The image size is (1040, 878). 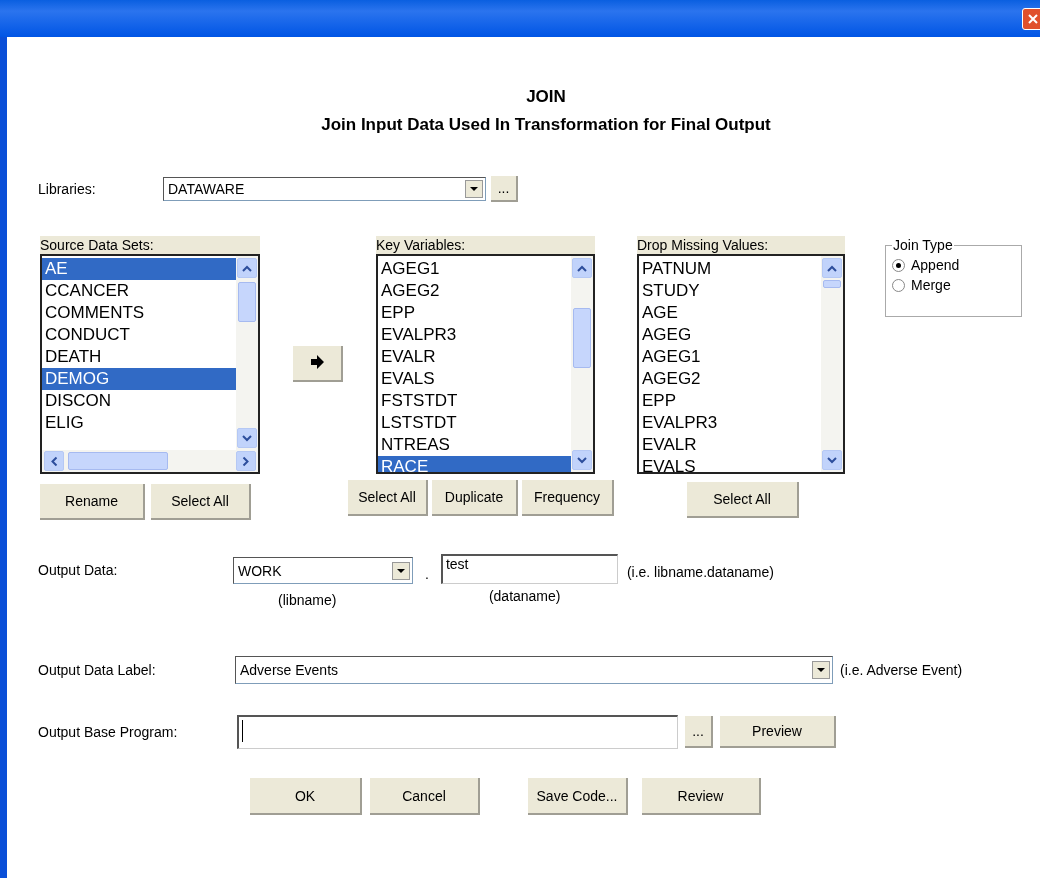 What do you see at coordinates (730, 313) in the screenshot?
I see `list-item: AGE` at bounding box center [730, 313].